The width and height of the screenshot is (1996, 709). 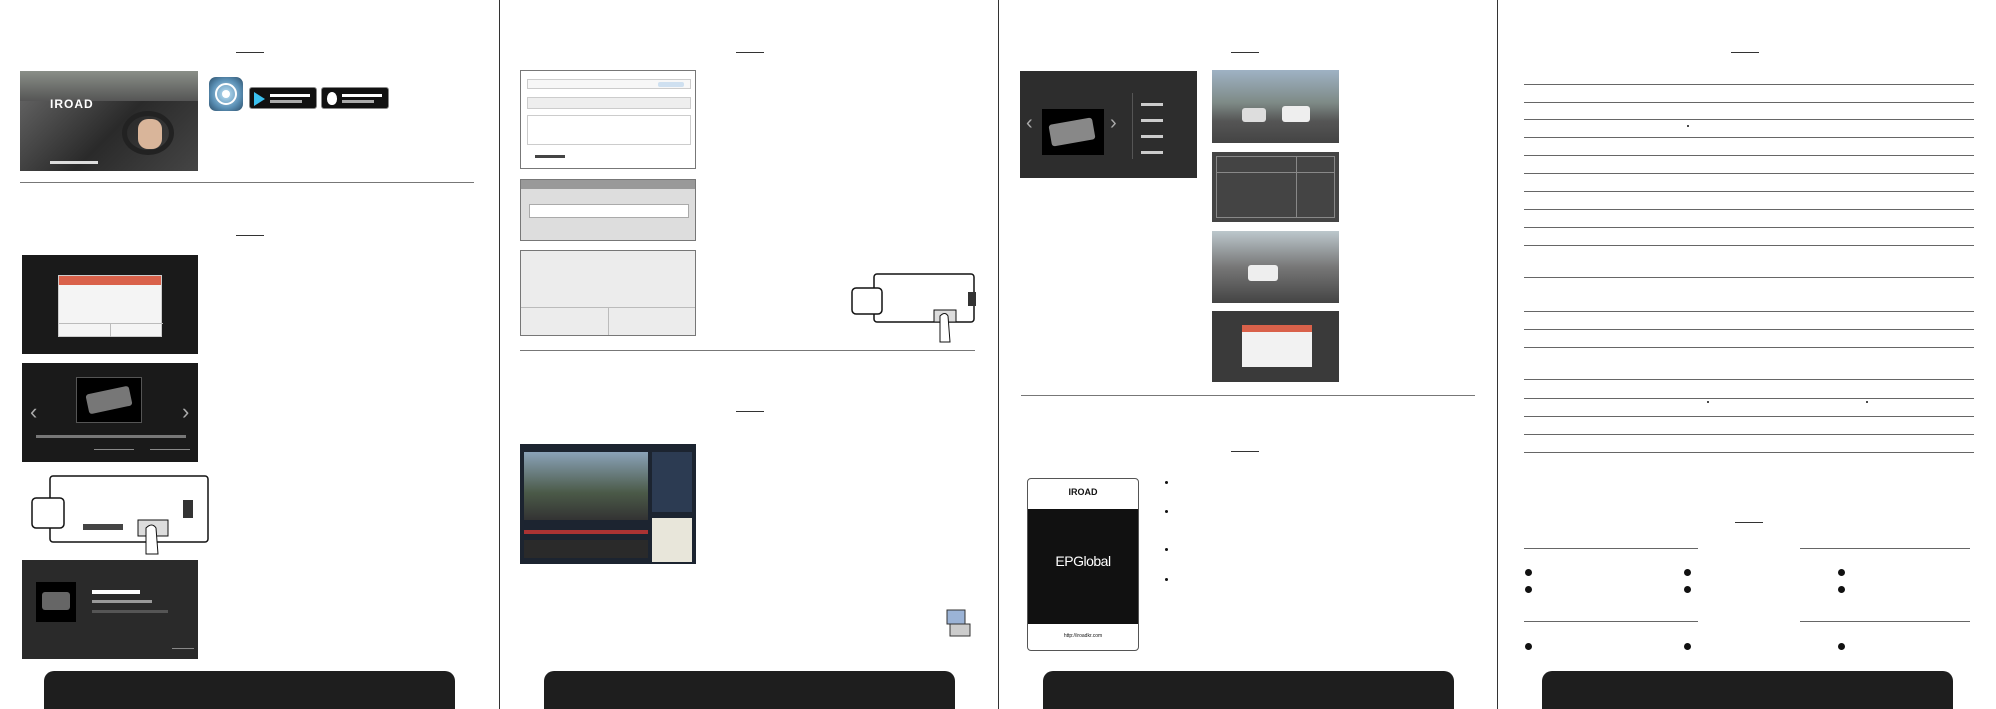 What do you see at coordinates (259, 99) in the screenshot?
I see `google-play-icon` at bounding box center [259, 99].